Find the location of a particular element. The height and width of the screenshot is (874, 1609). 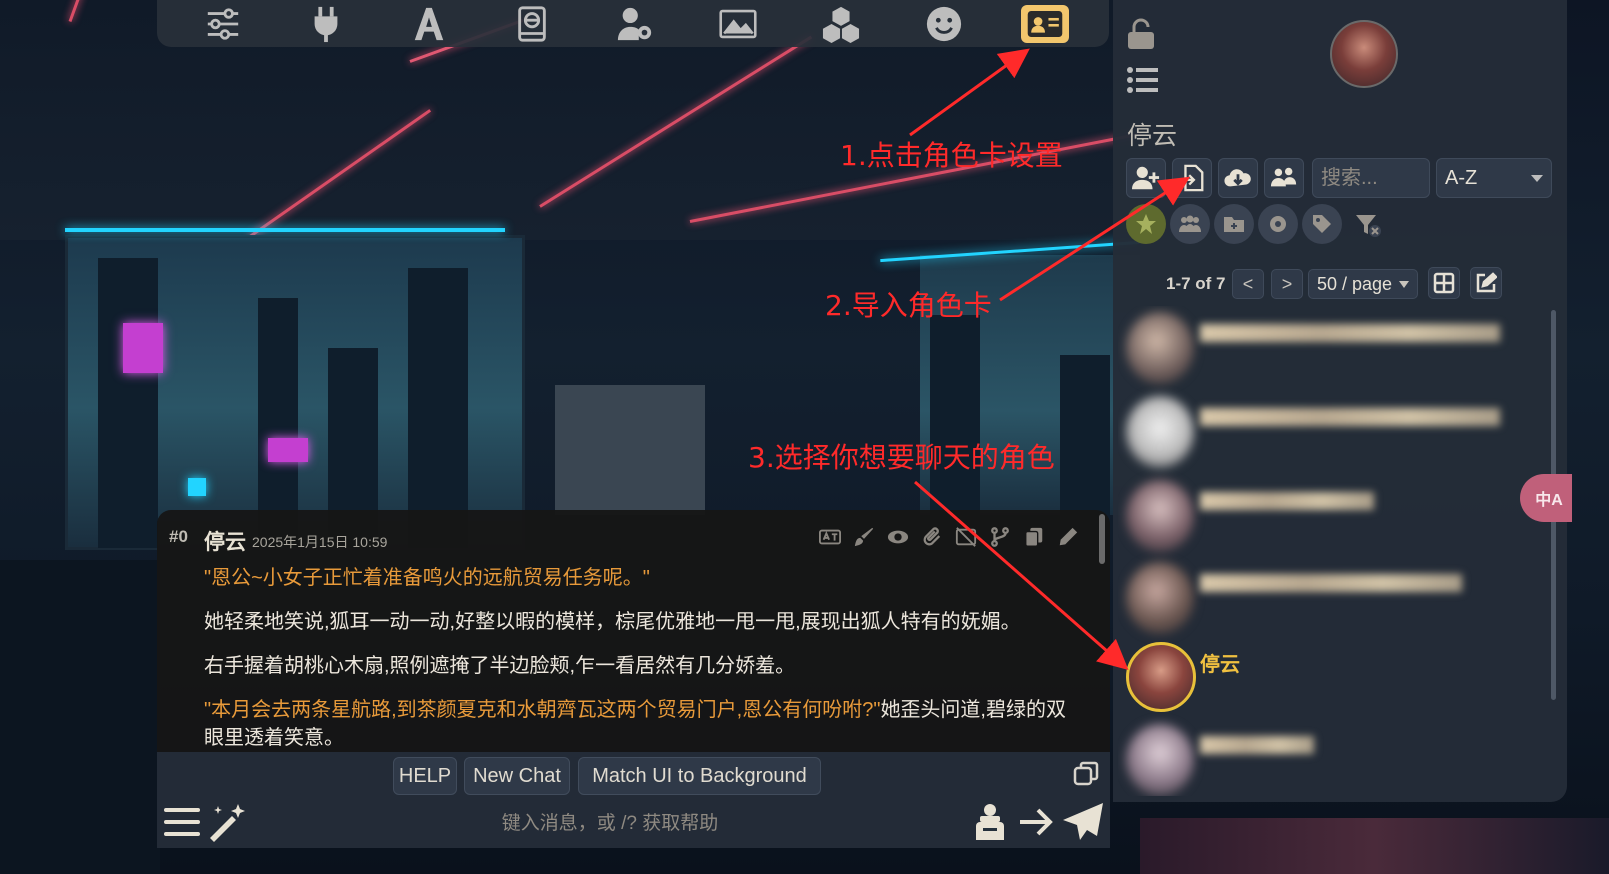

list-icon is located at coordinates (1142, 80).